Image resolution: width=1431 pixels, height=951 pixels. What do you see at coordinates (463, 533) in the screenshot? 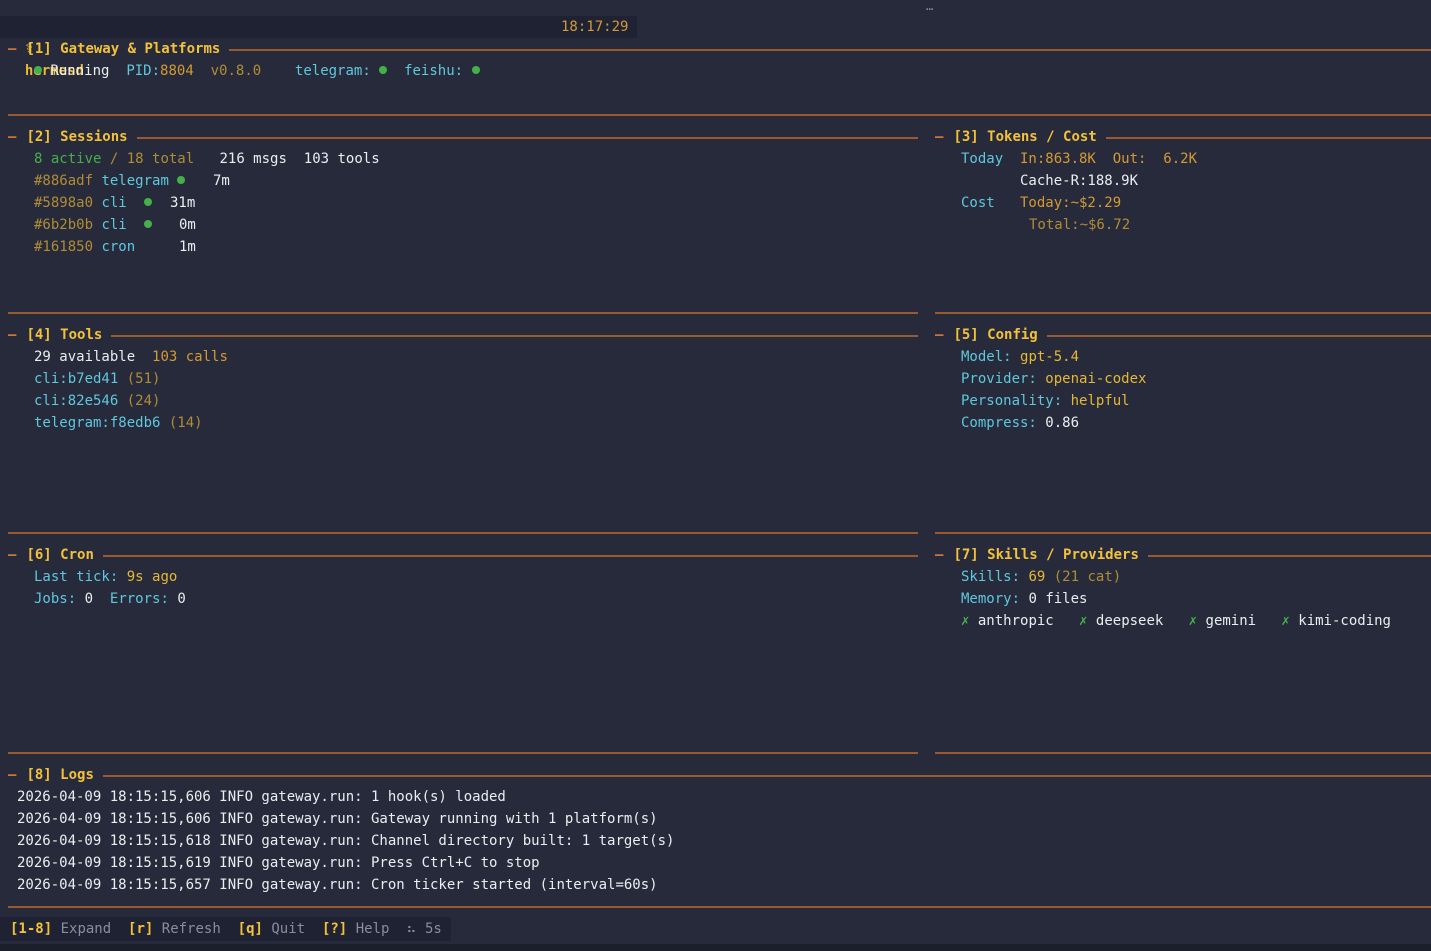
I see `tools-panel-bottom-border` at bounding box center [463, 533].